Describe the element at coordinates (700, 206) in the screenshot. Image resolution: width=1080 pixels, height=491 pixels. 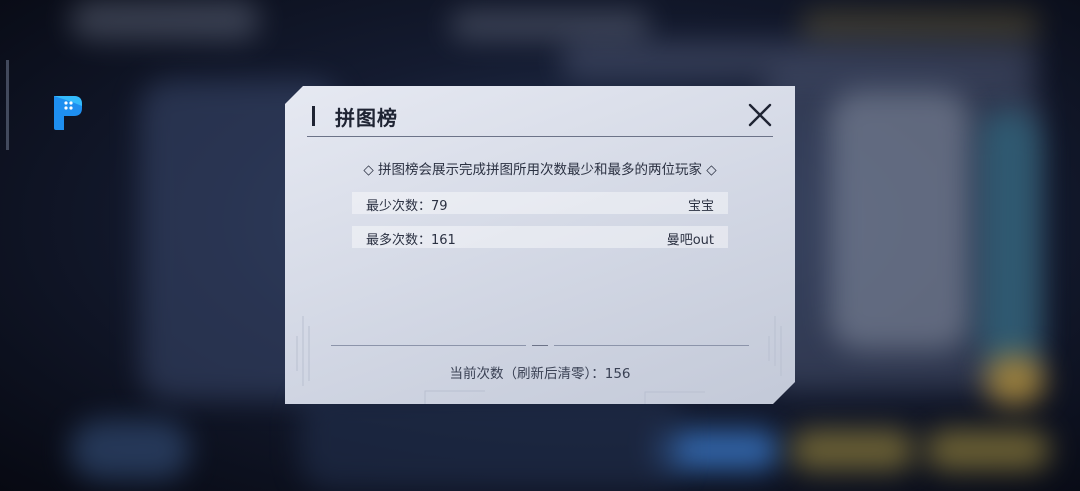
I see `min-player-name: 宝宝` at that location.